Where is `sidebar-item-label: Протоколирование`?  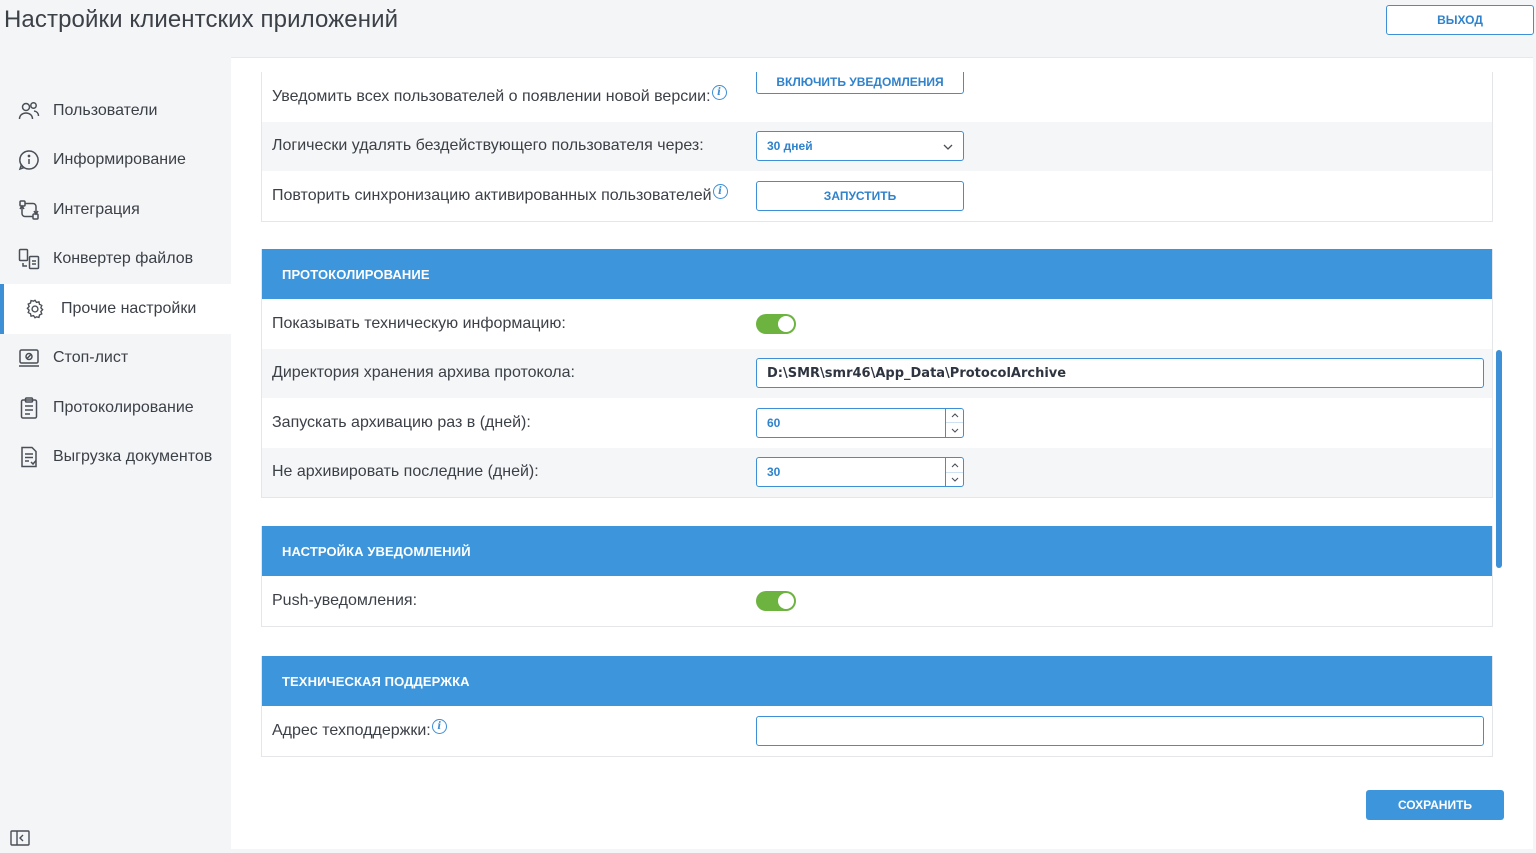 sidebar-item-label: Протоколирование is located at coordinates (123, 407).